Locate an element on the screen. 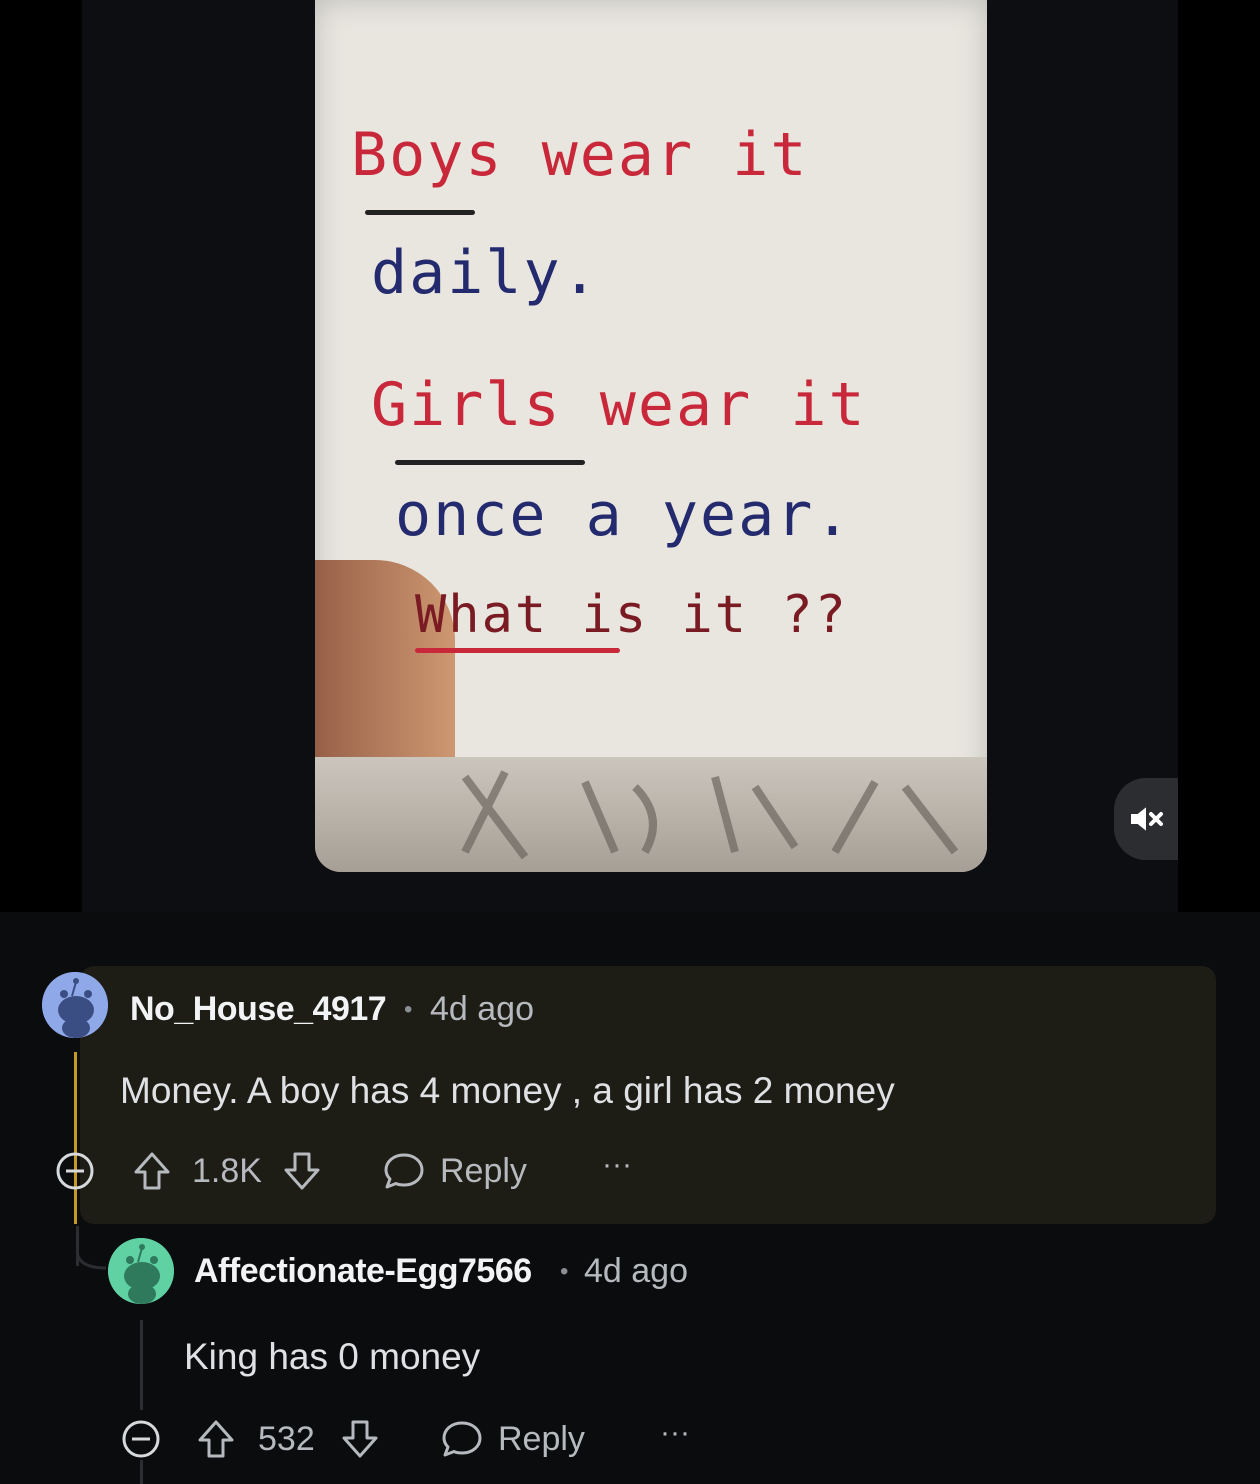  underline-girls is located at coordinates (490, 462).